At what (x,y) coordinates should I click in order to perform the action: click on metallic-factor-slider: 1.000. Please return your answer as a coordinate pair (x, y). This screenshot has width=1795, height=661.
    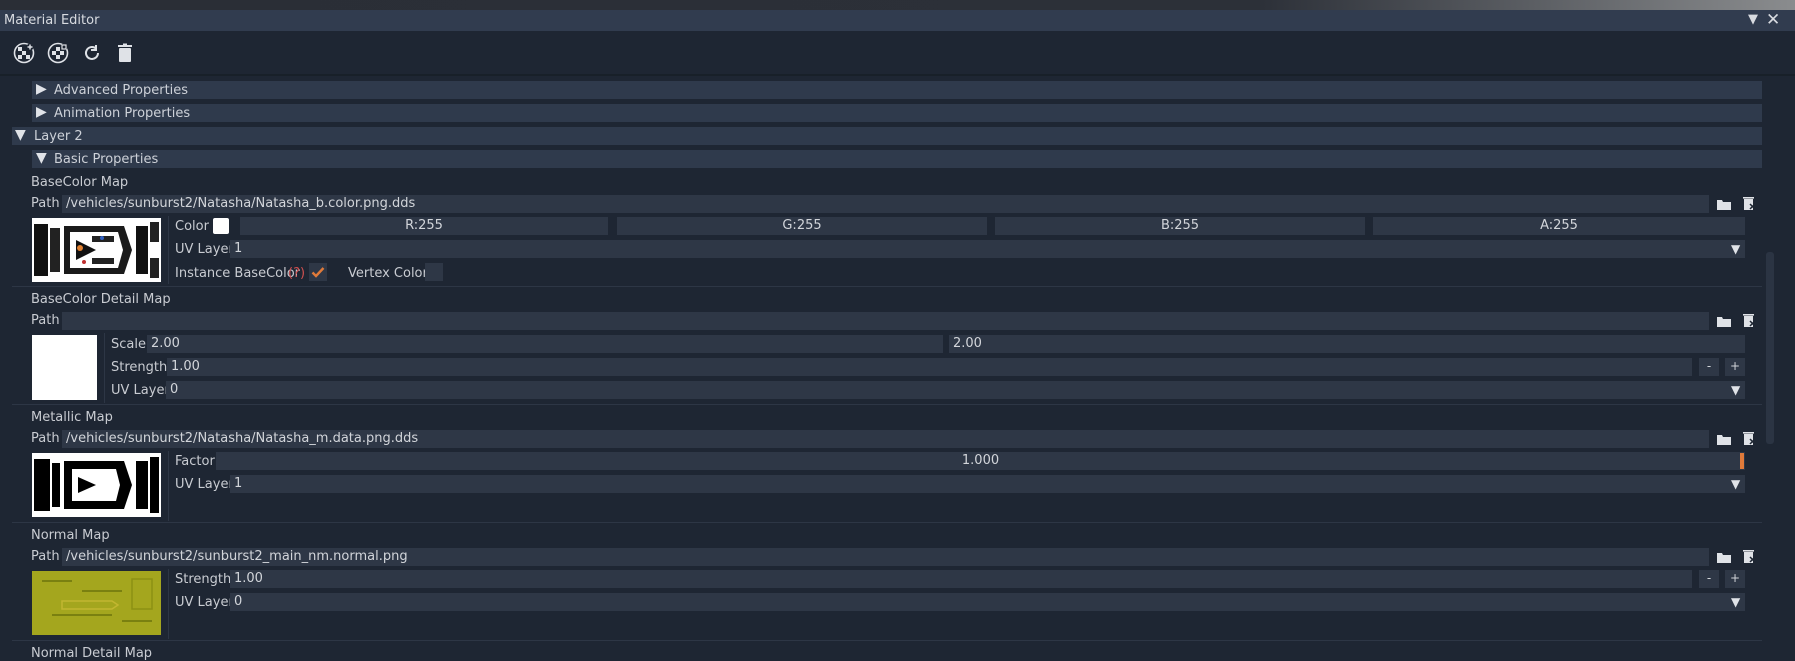
    Looking at the image, I should click on (980, 461).